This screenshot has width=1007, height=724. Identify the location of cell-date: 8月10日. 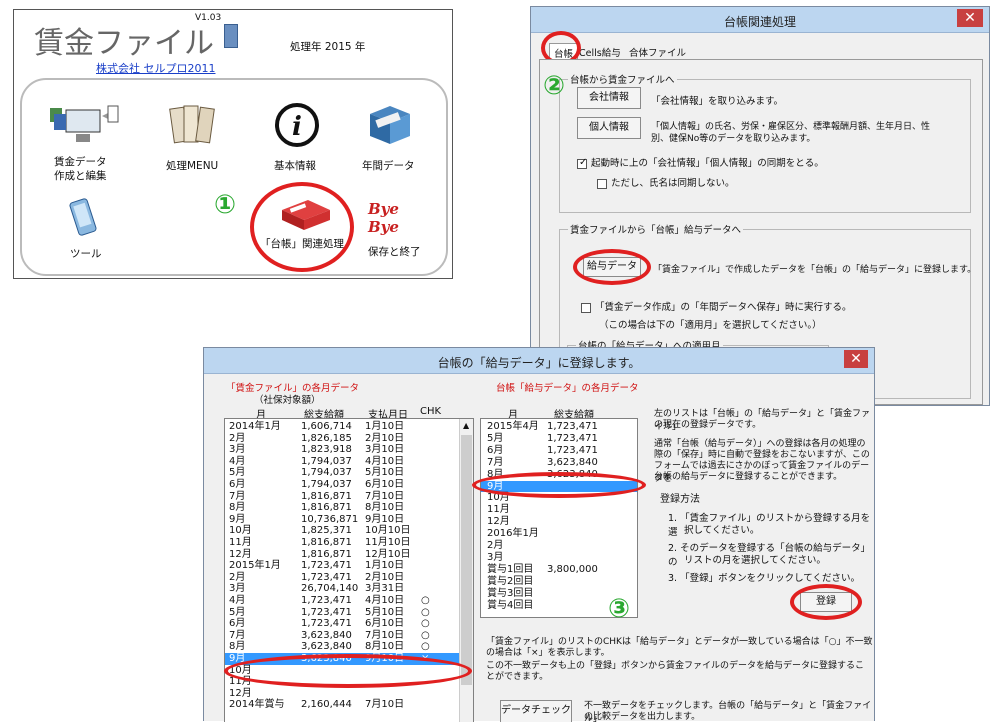
(385, 508).